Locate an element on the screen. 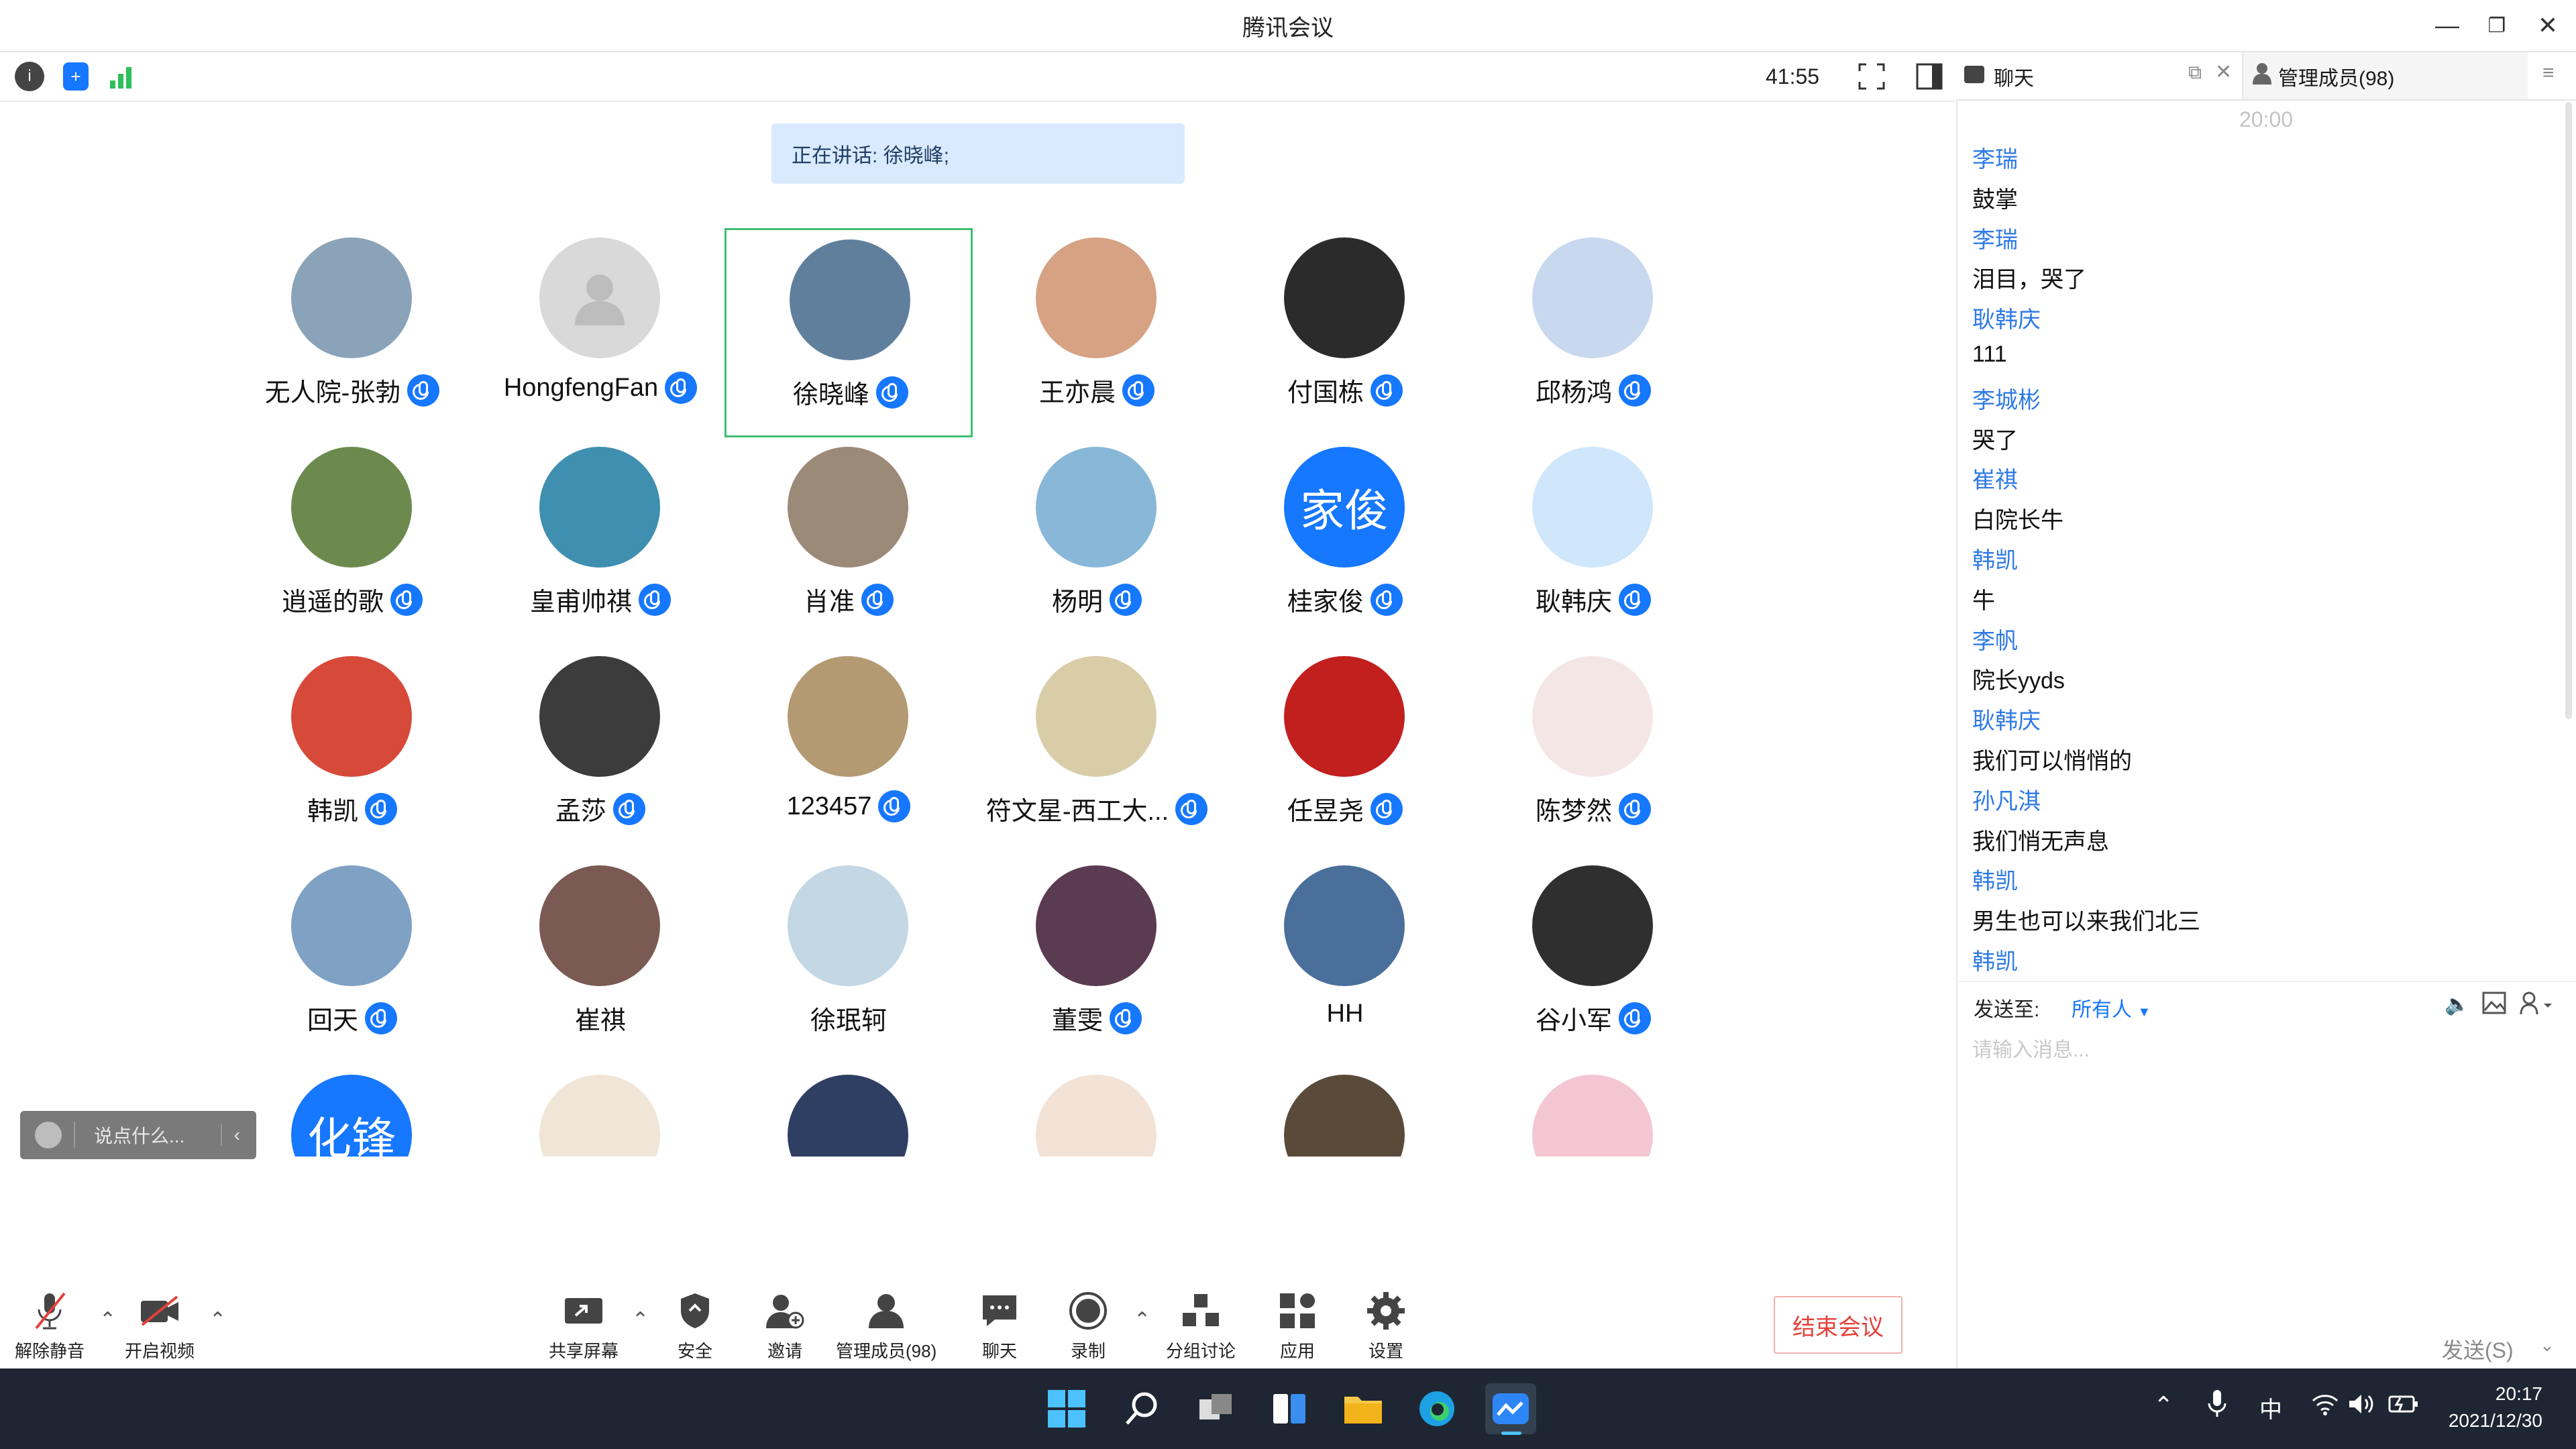 The height and width of the screenshot is (1449, 2576). participant-tile: 韩凯 is located at coordinates (352, 751).